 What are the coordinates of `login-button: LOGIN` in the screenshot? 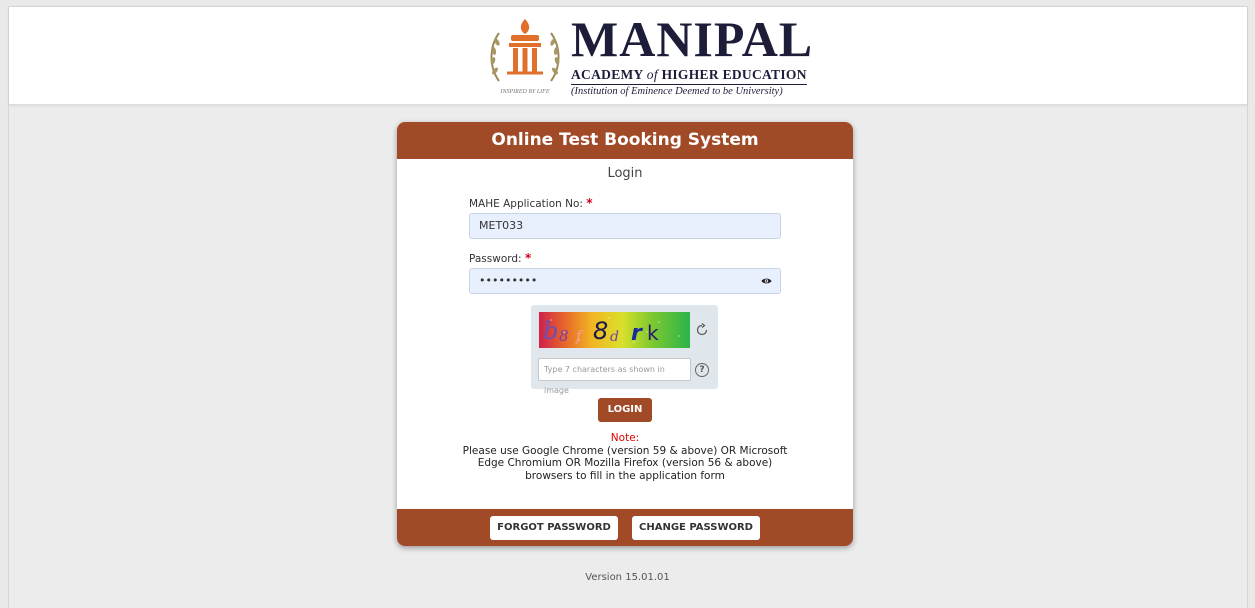 It's located at (625, 410).